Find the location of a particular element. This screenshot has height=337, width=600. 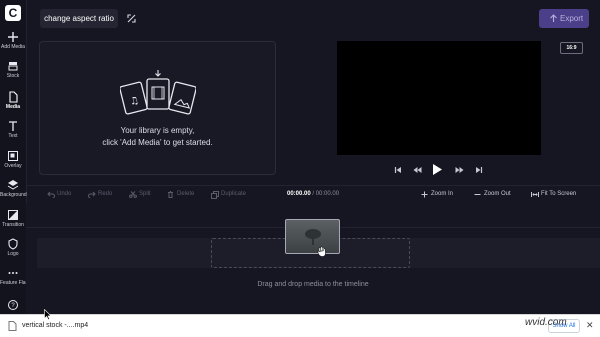

download-bar: vertical stock -....mp4 Show All ✕ is located at coordinates (300, 325).